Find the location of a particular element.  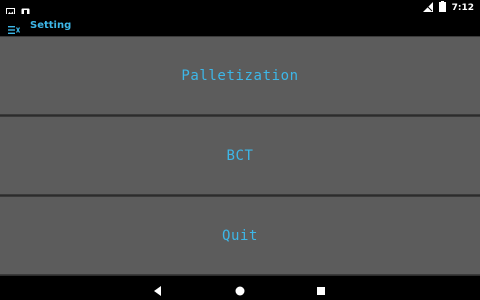

home-icon is located at coordinates (240, 289).